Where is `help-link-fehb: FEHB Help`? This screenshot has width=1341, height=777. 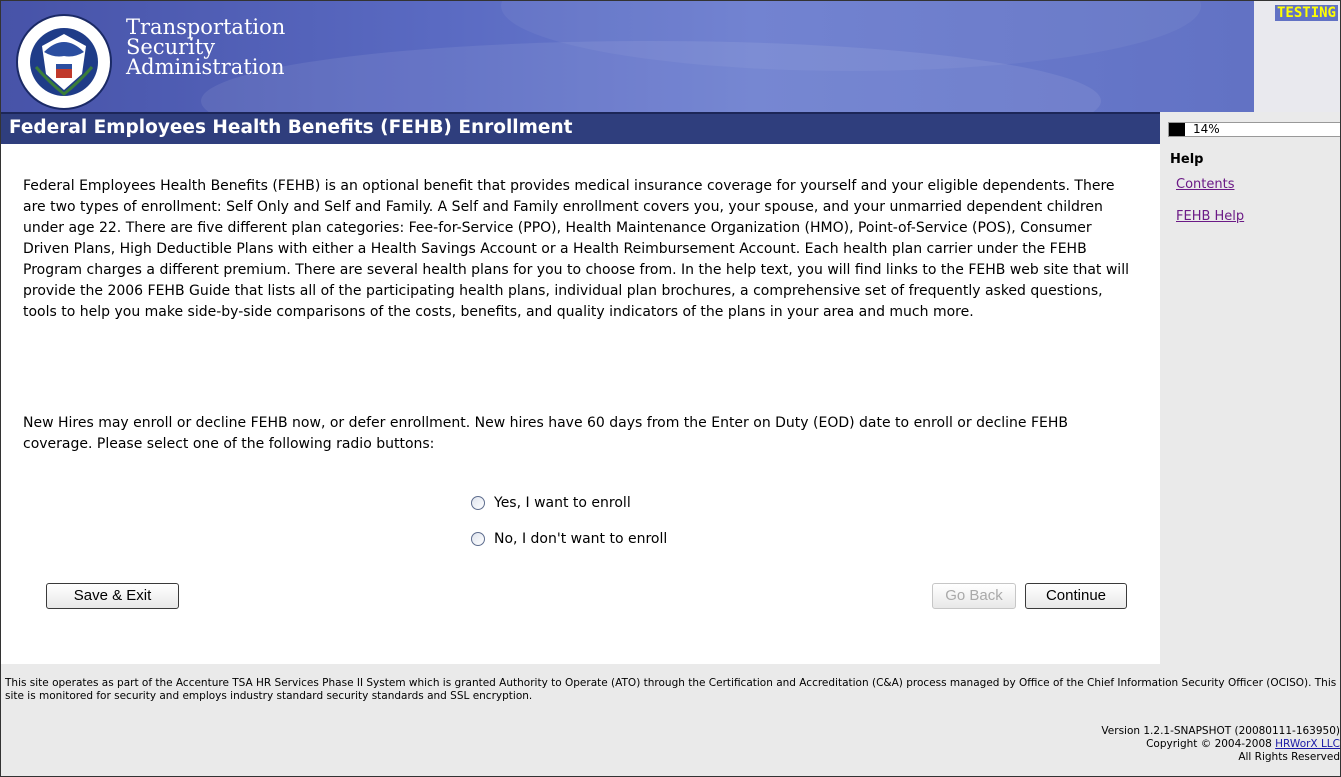 help-link-fehb: FEHB Help is located at coordinates (1210, 216).